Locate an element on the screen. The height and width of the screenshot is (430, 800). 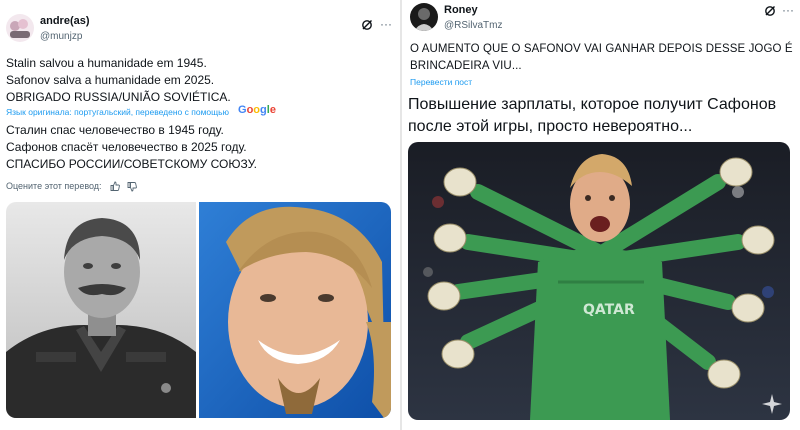
author-name: Roney is located at coordinates (461, 10).